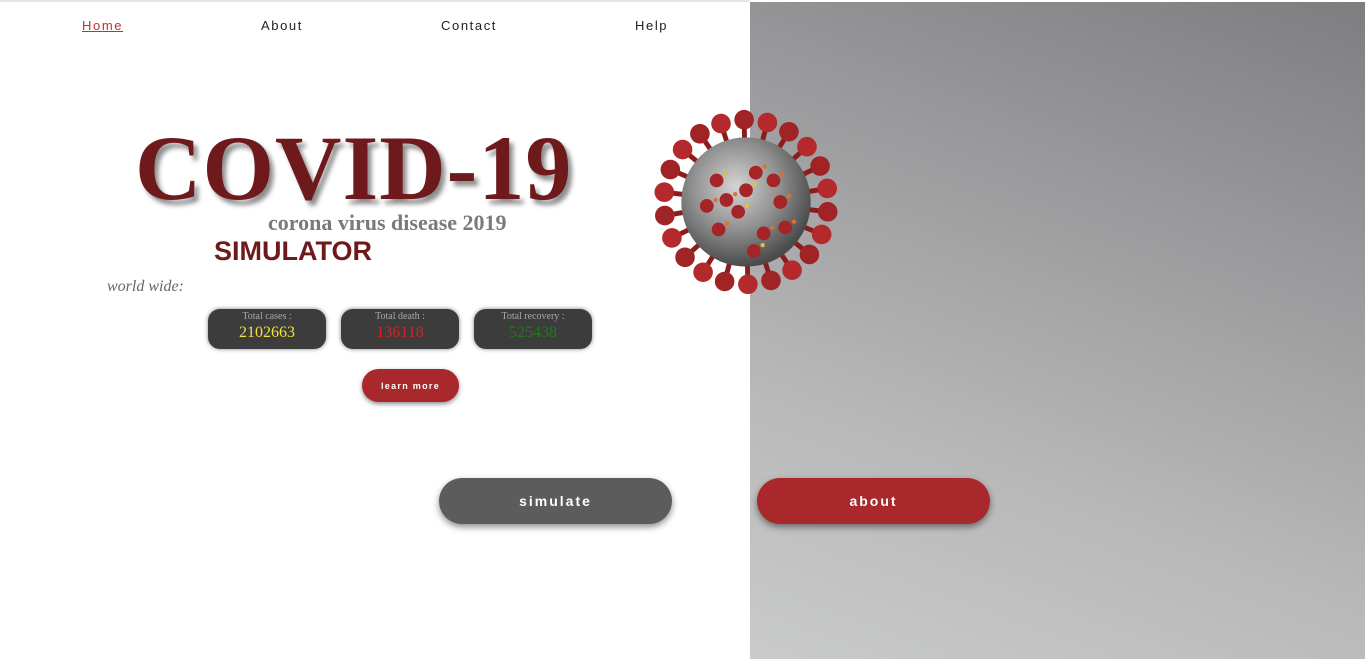 The image size is (1365, 659). What do you see at coordinates (555, 501) in the screenshot?
I see `simulate-button: simulate` at bounding box center [555, 501].